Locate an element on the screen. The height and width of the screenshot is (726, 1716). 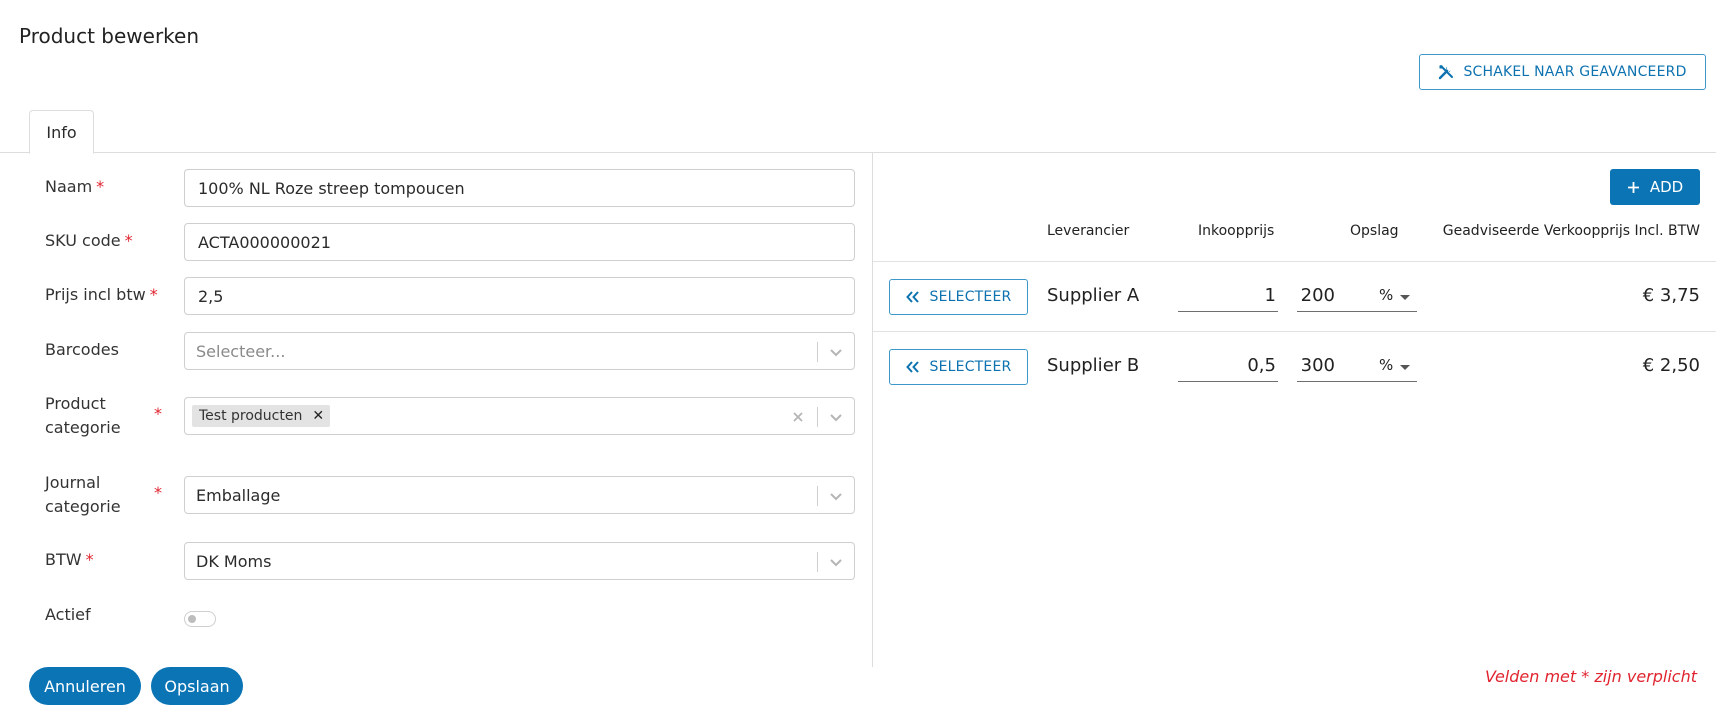
journal-categorie-value: Emballage is located at coordinates (238, 495).